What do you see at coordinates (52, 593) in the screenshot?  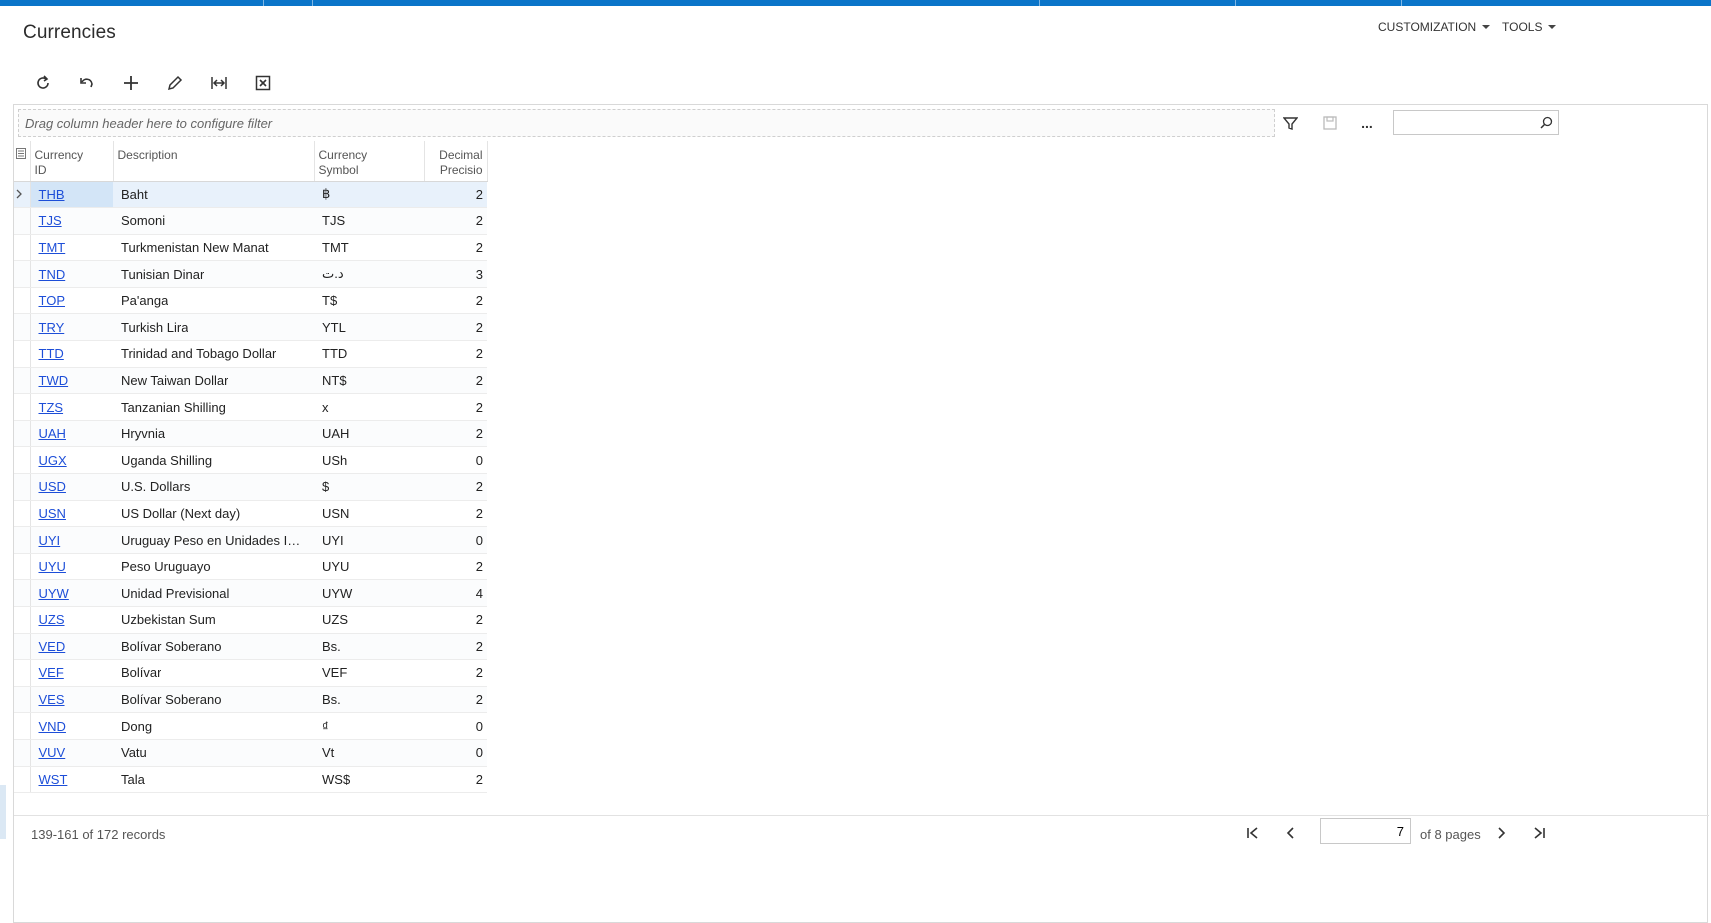 I see `currency-id-link: UYW` at bounding box center [52, 593].